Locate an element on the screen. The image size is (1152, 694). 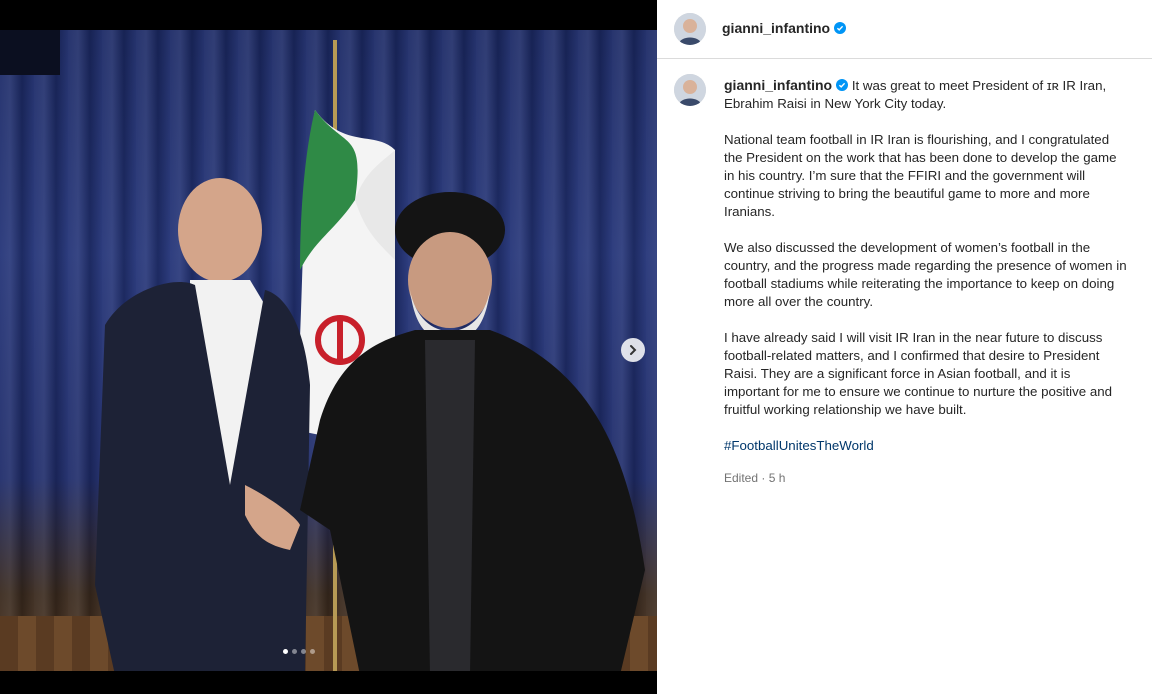
chevron-right-icon is located at coordinates (633, 350).